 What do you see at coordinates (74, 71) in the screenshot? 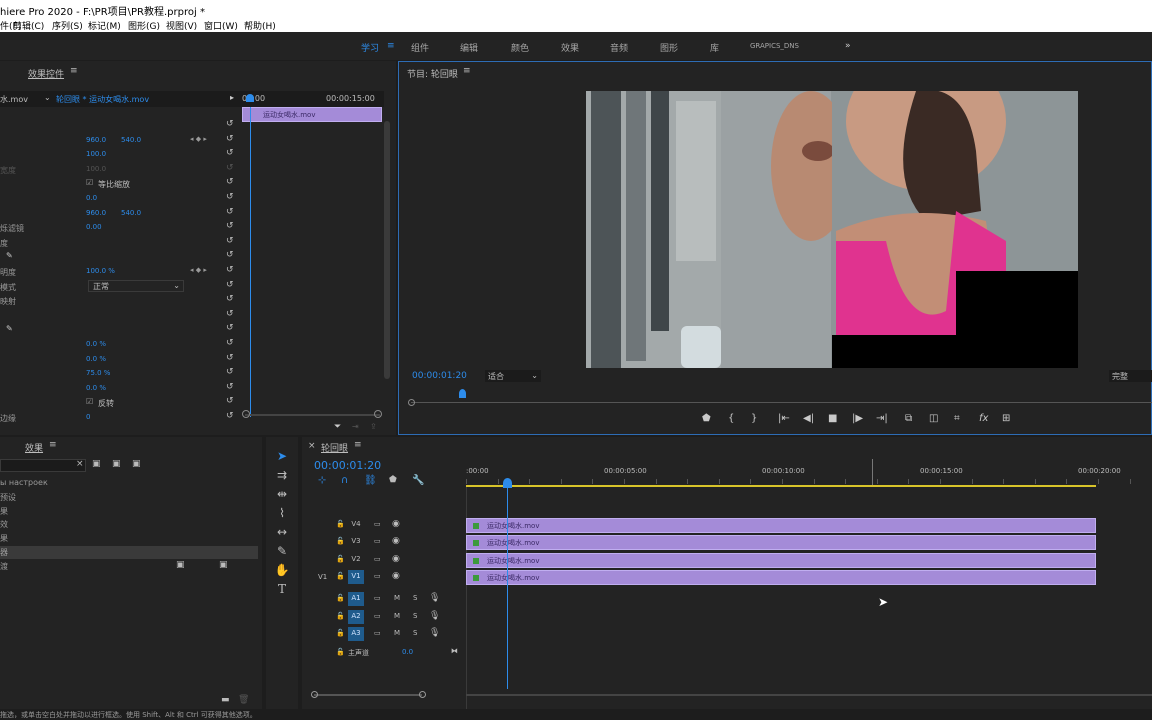
I see `panel-menu-icon: ≡` at bounding box center [74, 71].